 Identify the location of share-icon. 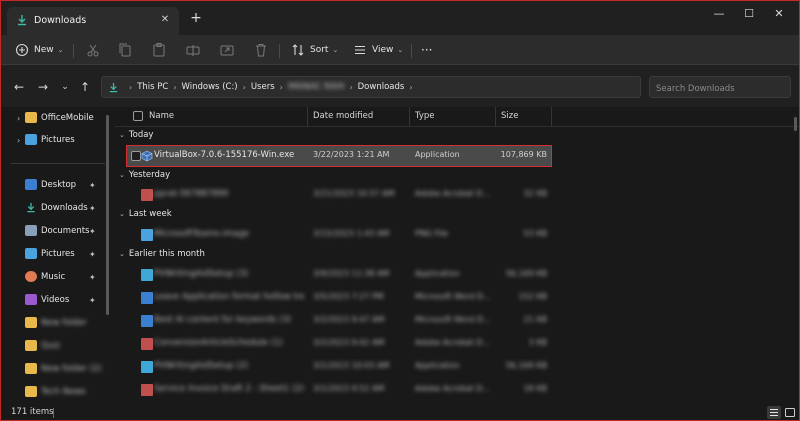
(227, 50).